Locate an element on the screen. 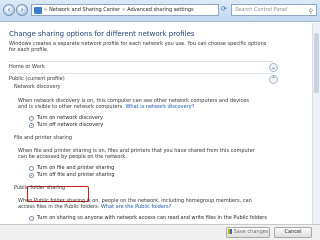 The image size is (320, 240). breadcrumb-network-sharing-center: Network and Sharing Center is located at coordinates (84, 10).